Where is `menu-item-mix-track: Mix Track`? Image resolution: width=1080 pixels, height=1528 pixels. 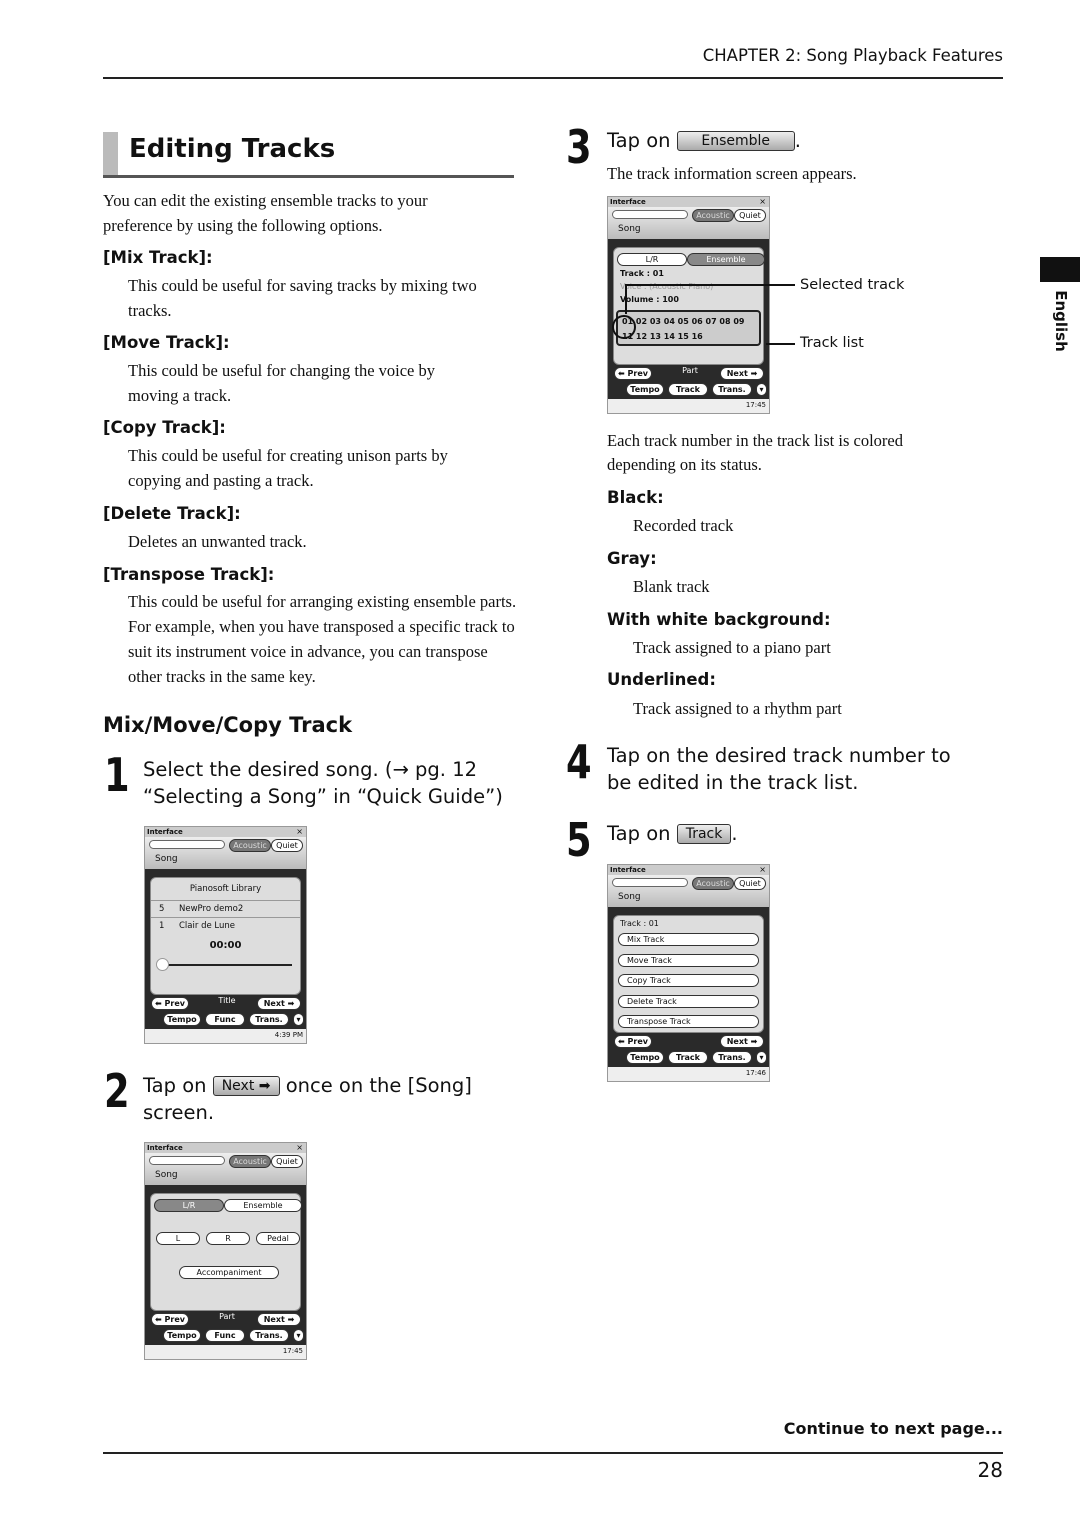 menu-item-mix-track: Mix Track is located at coordinates (688, 939).